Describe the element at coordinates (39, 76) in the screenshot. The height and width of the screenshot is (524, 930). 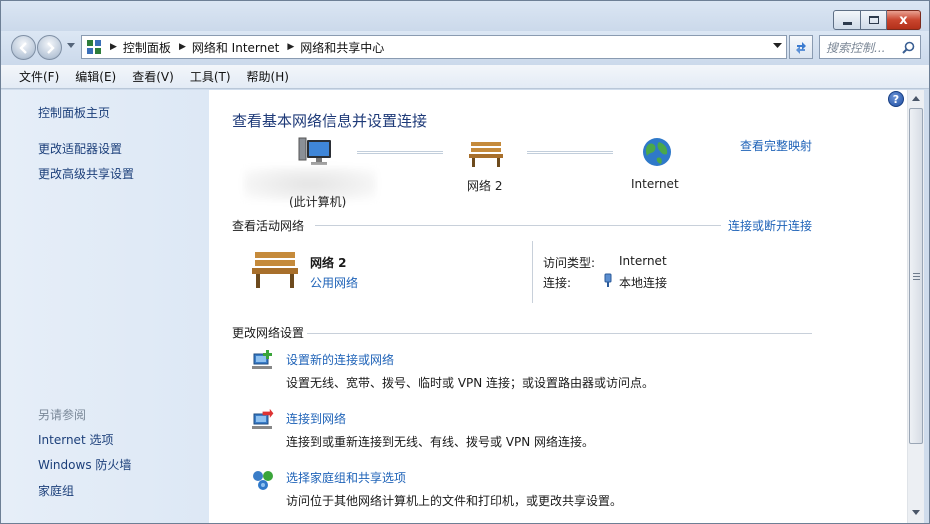
I see `menu-file: 文件(F)` at that location.